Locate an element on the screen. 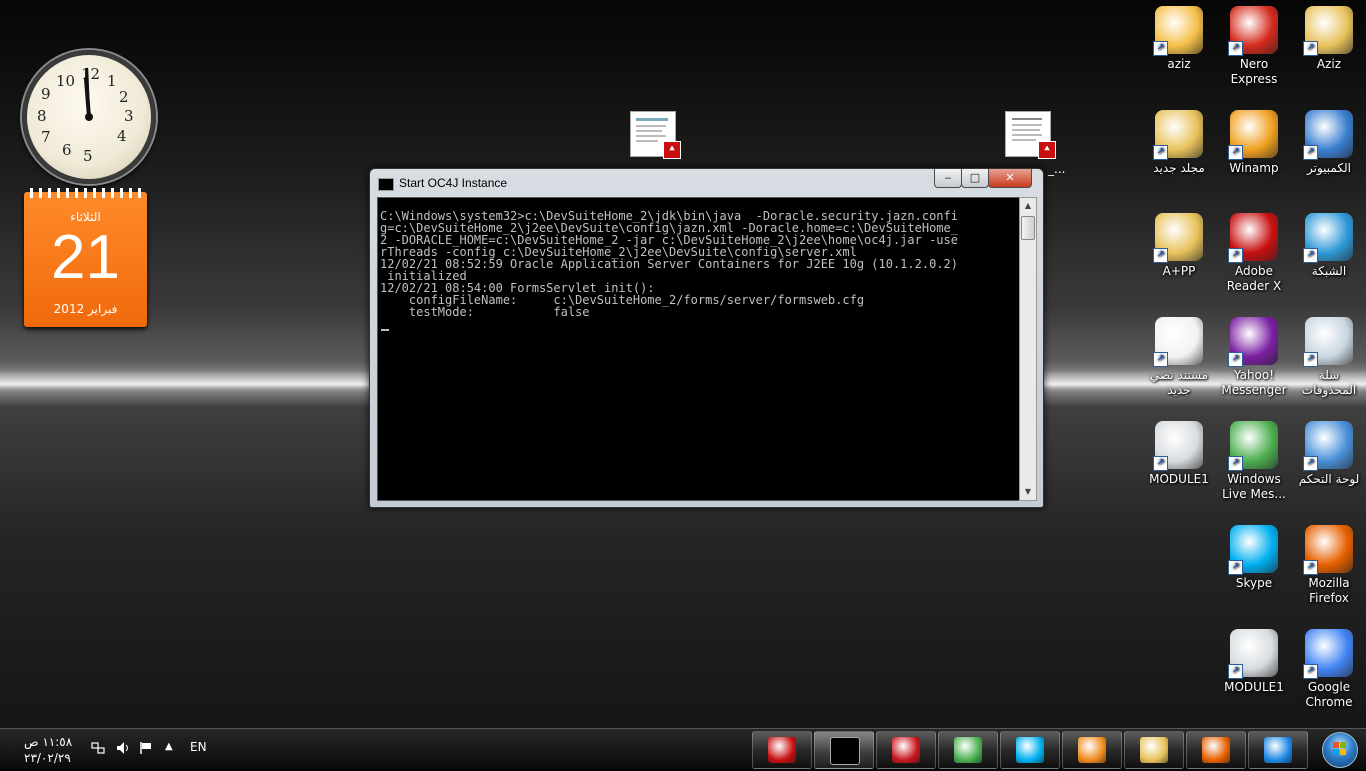  nero-icon: ↗ is located at coordinates (1253, 31).